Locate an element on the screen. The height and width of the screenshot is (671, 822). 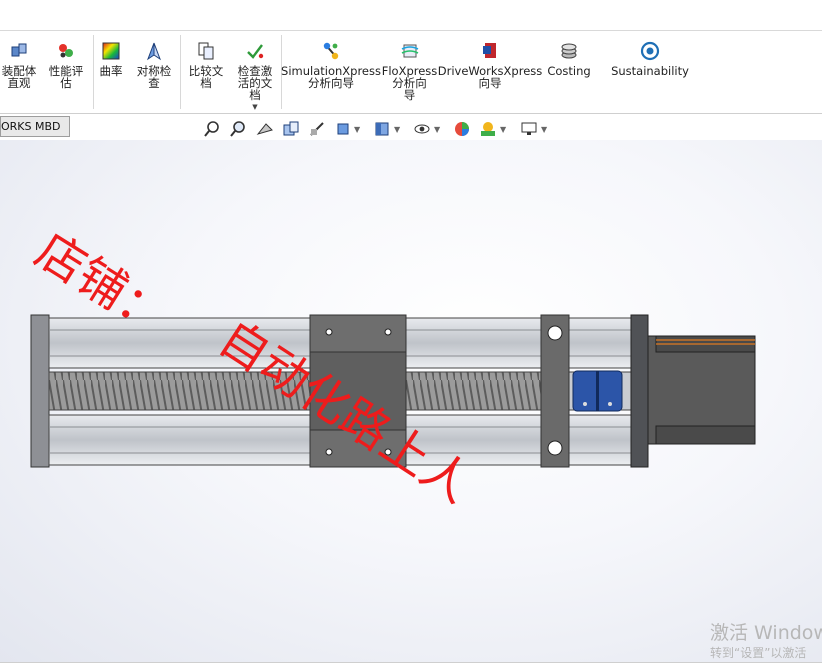
assembly-visualization-button: 装配体 直观 is located at coordinates (19, 65).